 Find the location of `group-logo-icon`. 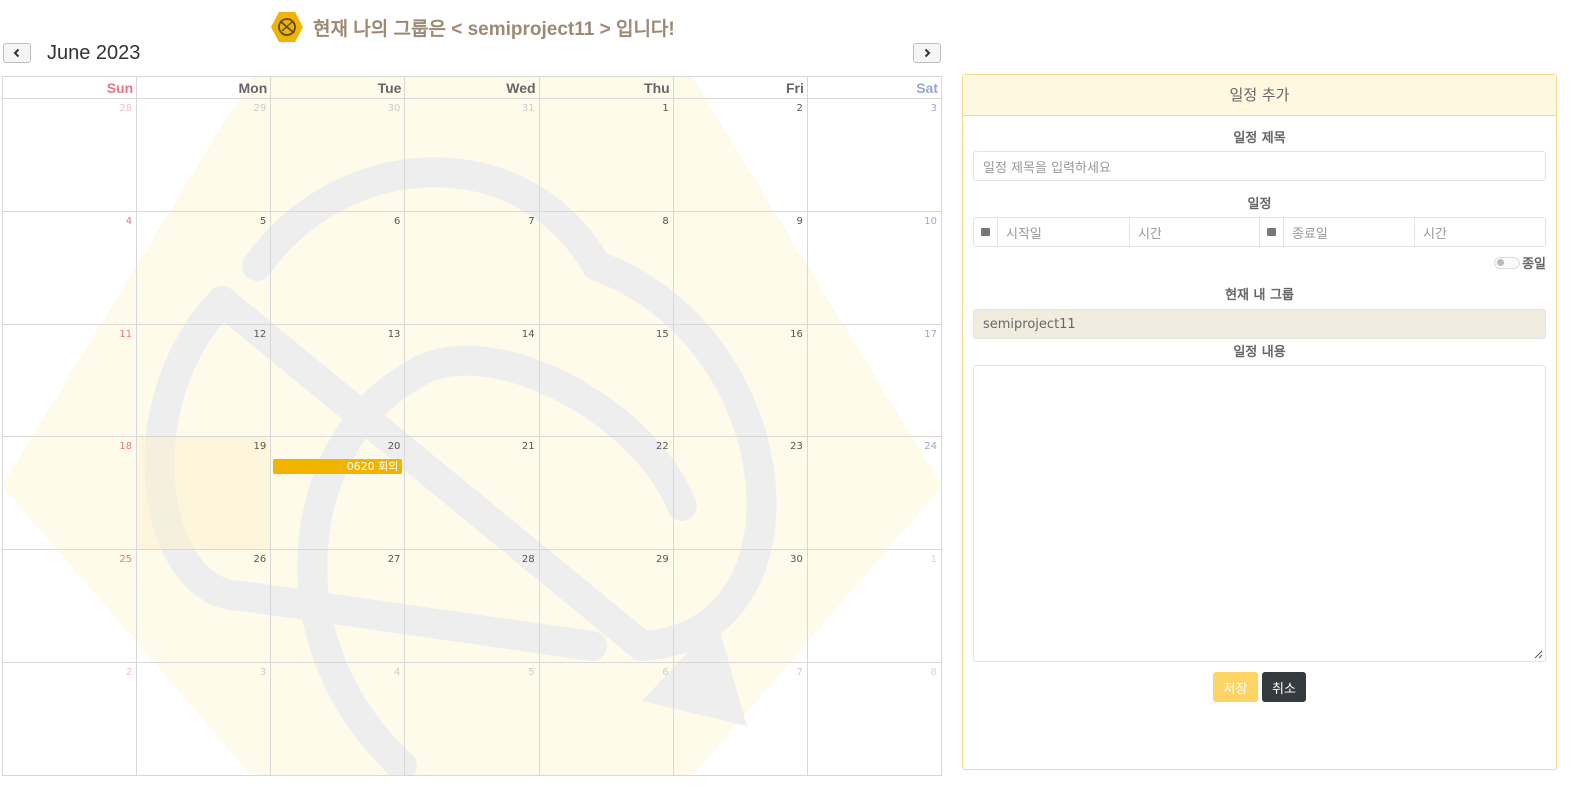

group-logo-icon is located at coordinates (287, 27).